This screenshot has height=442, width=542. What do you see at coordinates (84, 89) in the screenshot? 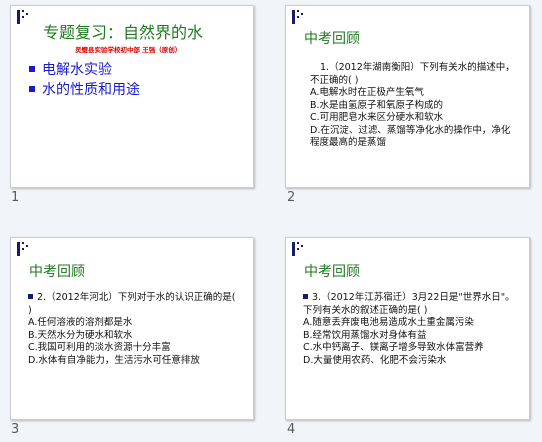
I see `slide-1-bullet: 水的性质和用途` at bounding box center [84, 89].